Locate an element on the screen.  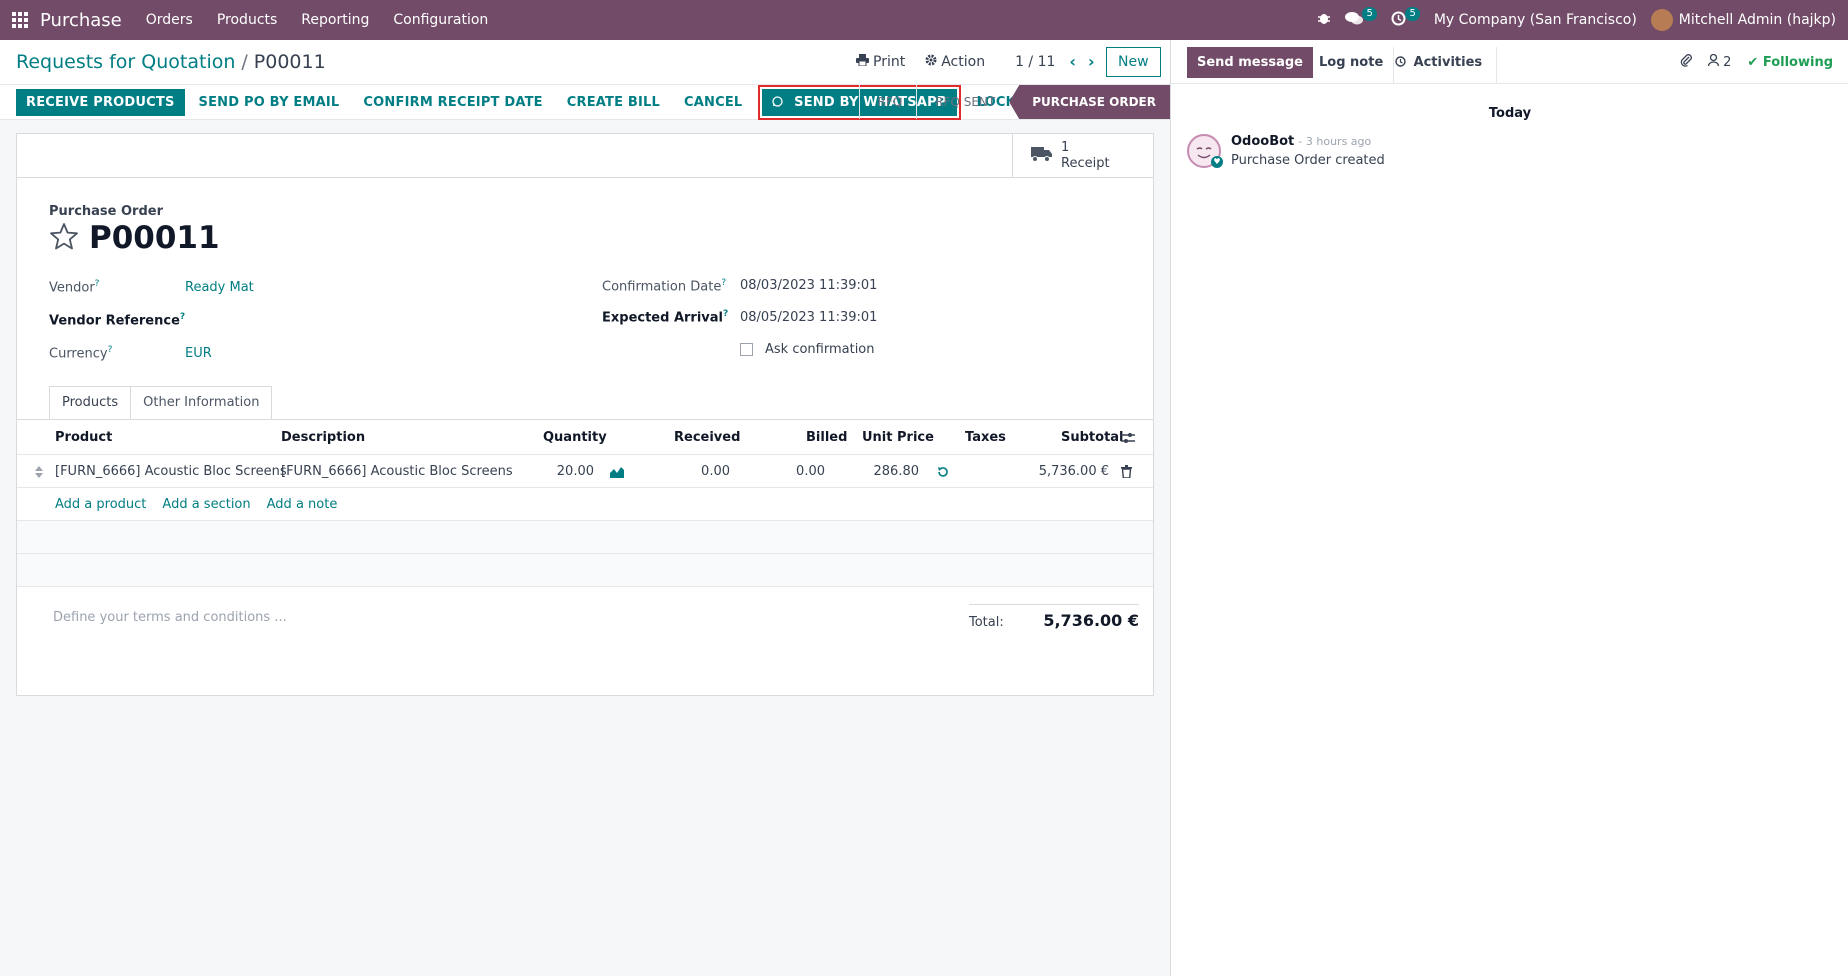
send-message-button: Send message is located at coordinates (1250, 62).